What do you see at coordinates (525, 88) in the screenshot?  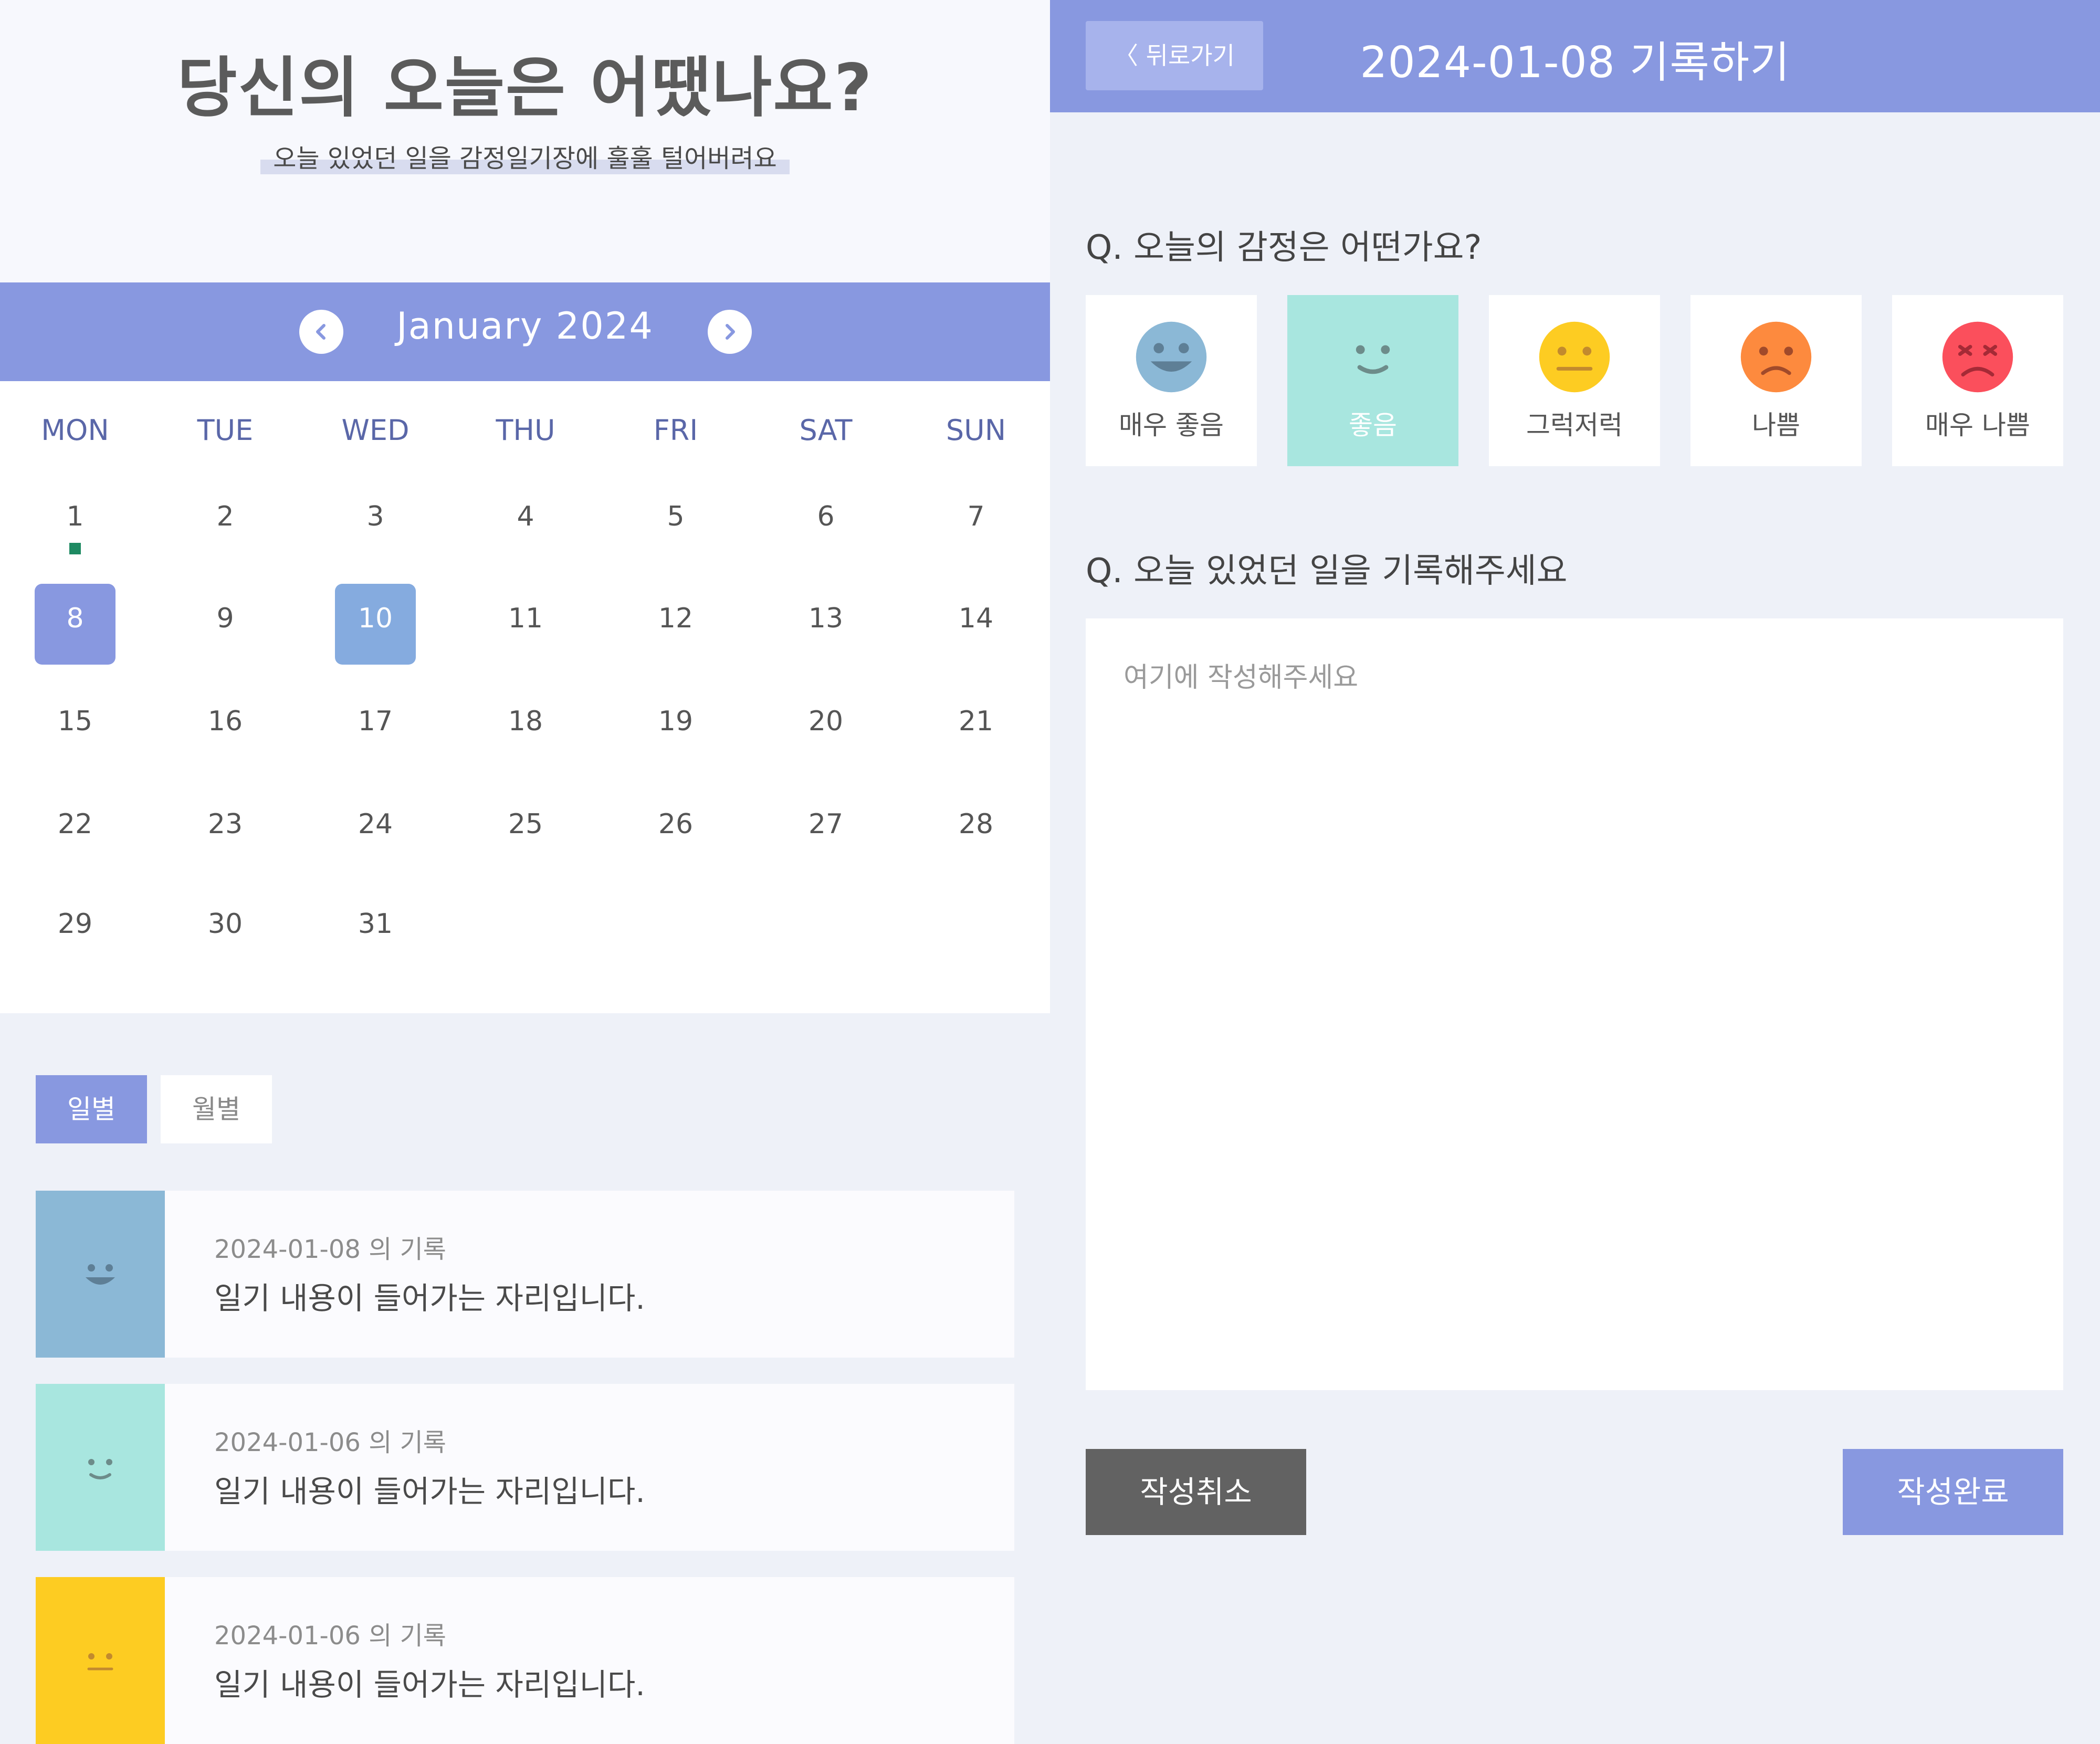 I see `page-title: 당신의 오늘은 어땠나요?` at bounding box center [525, 88].